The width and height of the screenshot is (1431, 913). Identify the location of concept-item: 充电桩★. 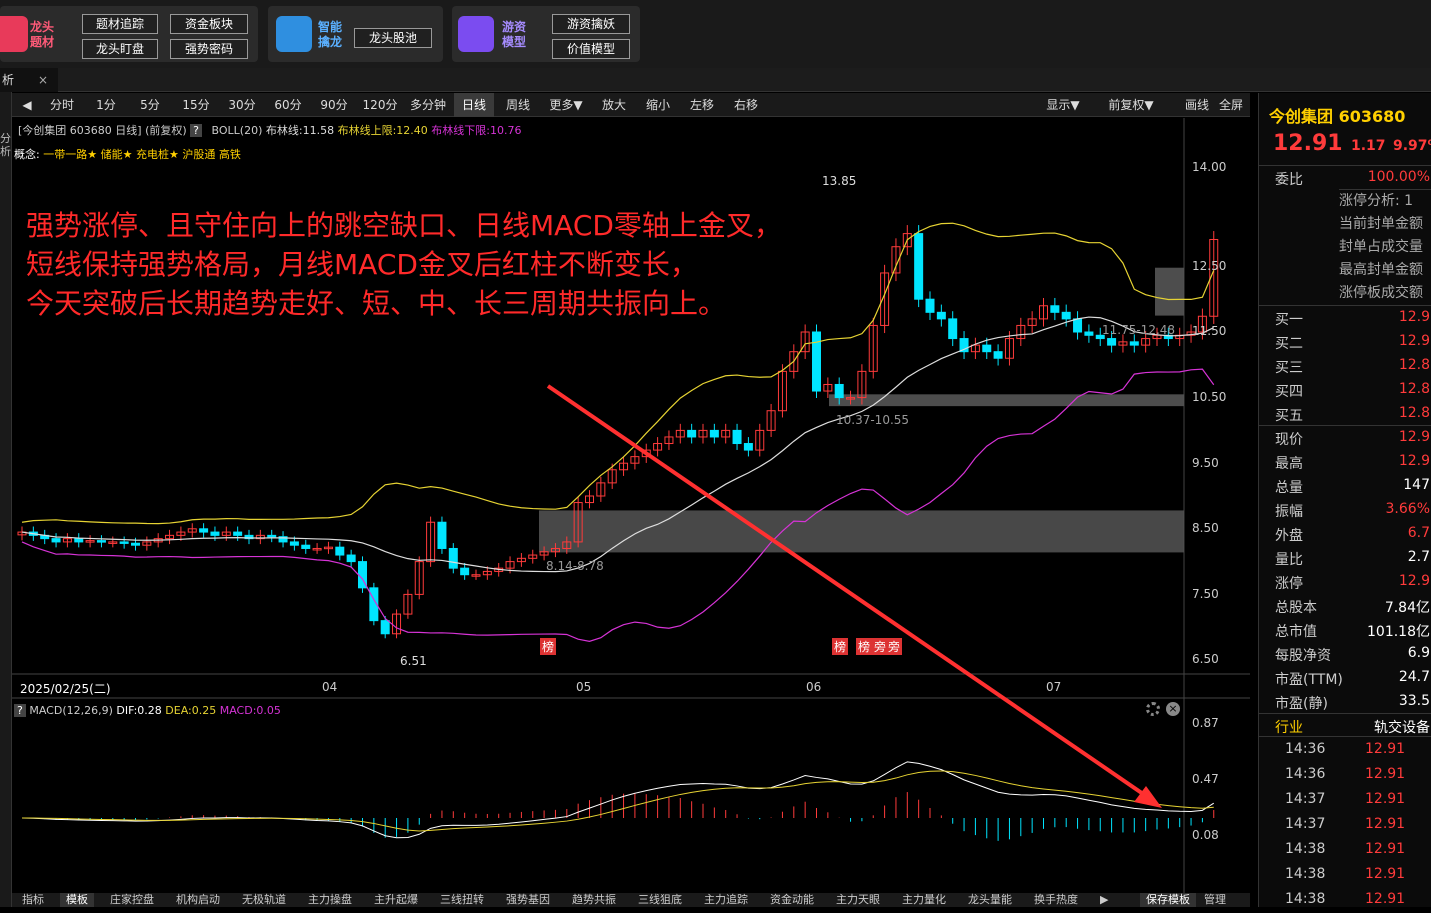
(157, 154).